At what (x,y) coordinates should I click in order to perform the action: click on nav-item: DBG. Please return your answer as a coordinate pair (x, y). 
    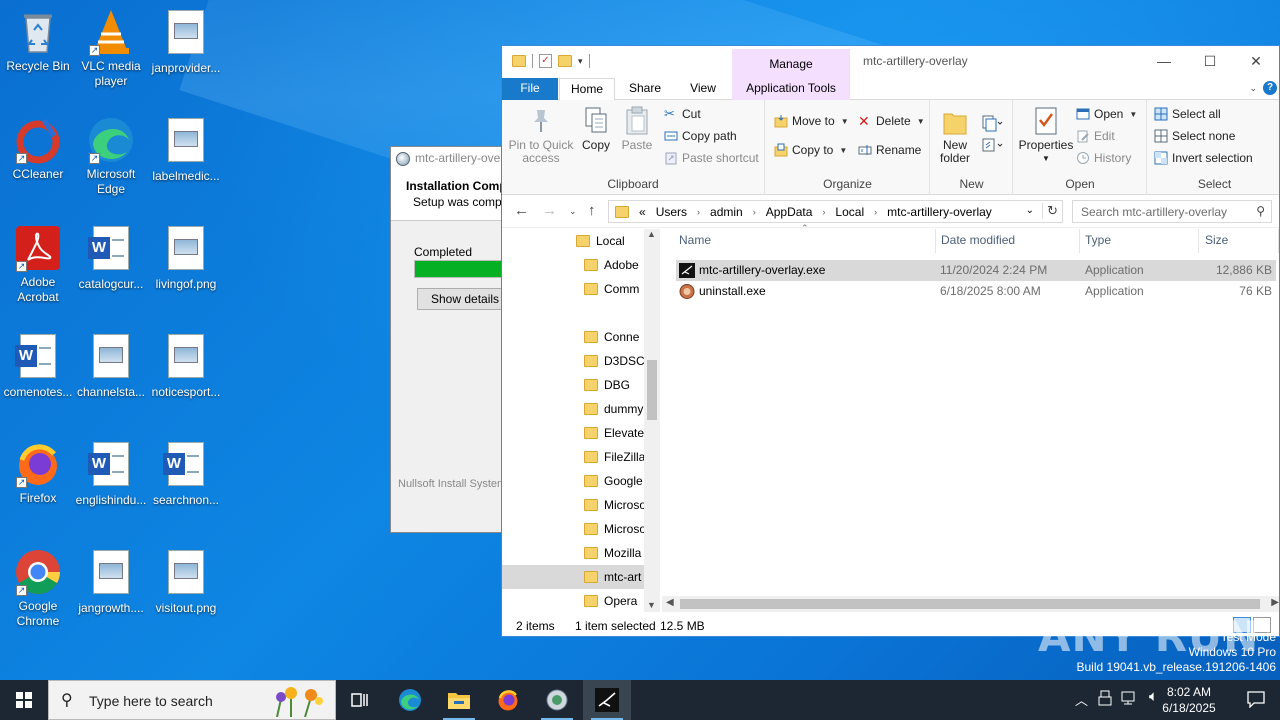
    Looking at the image, I should click on (573, 385).